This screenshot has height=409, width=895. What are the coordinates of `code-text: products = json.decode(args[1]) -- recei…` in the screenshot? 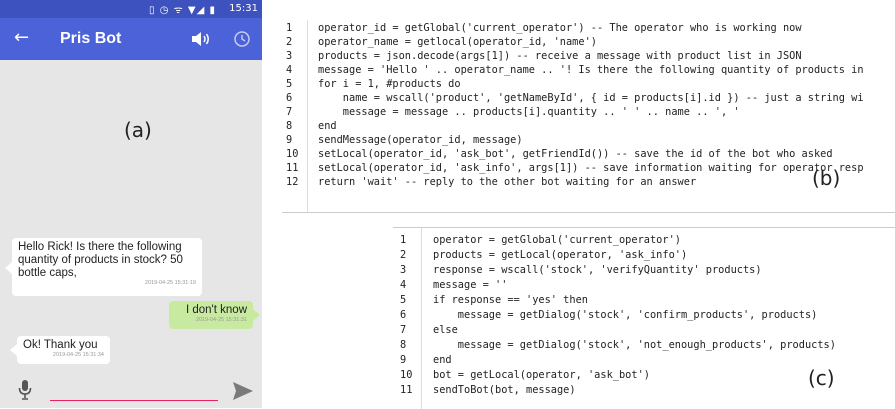 It's located at (560, 56).